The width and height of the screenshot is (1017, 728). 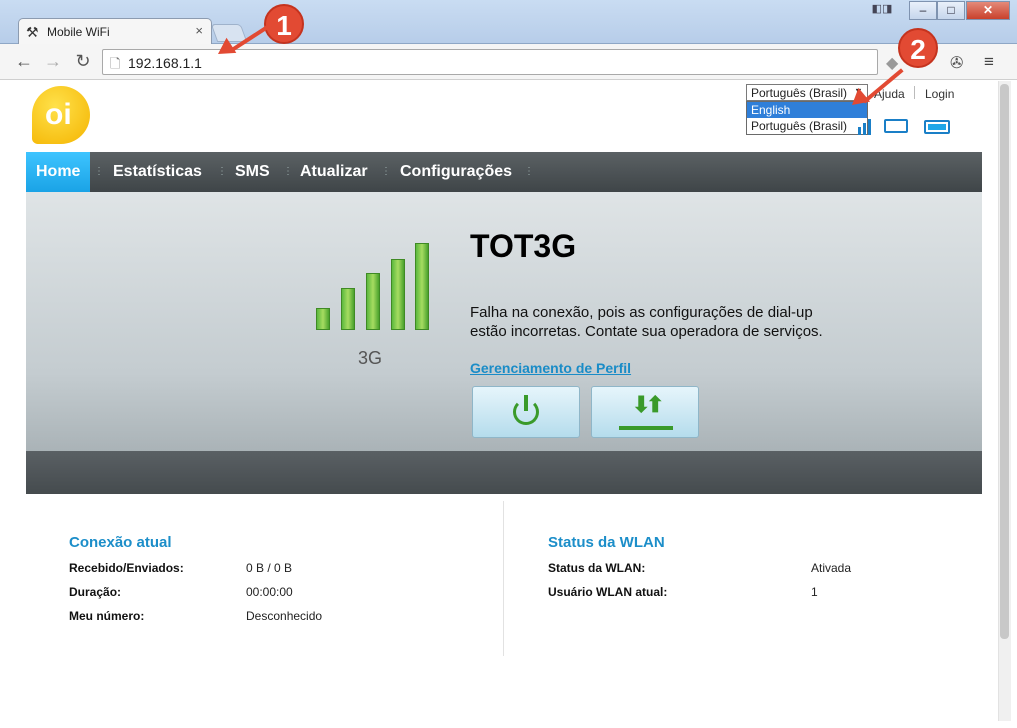 What do you see at coordinates (24, 61) in the screenshot?
I see `back-icon: ←` at bounding box center [24, 61].